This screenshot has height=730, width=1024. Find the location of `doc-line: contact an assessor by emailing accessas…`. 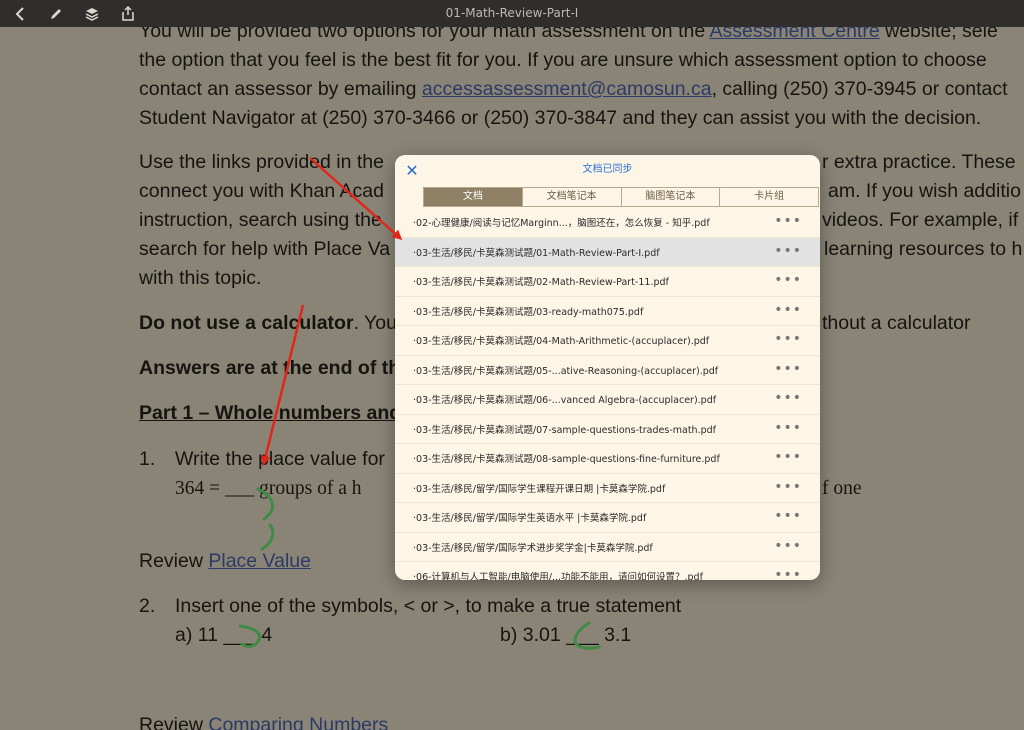

doc-line: contact an assessor by emailing accessas… is located at coordinates (573, 89).